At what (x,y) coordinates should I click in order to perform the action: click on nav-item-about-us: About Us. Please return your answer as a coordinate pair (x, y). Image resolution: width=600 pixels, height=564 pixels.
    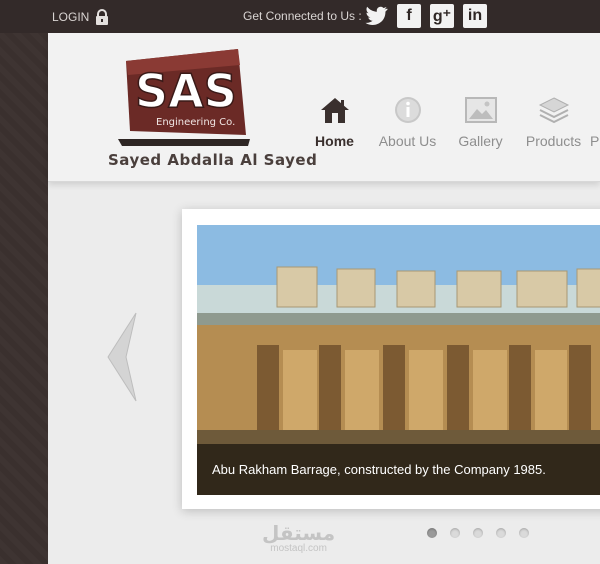
    Looking at the image, I should click on (407, 121).